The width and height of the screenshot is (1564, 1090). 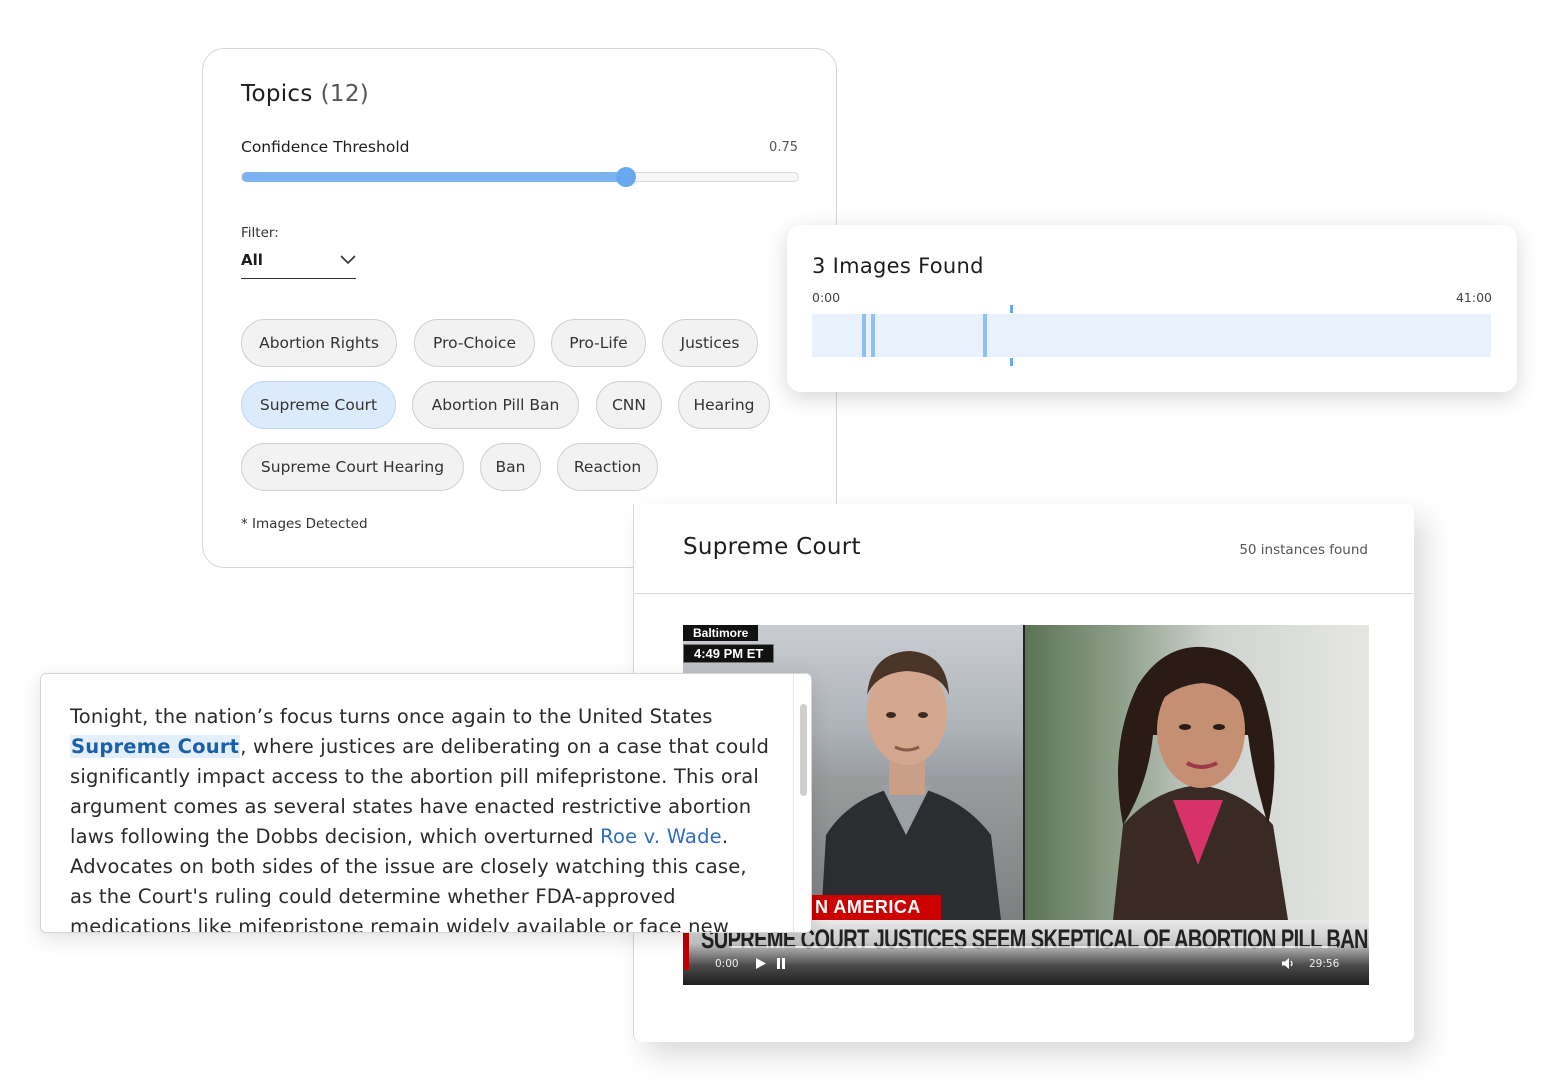 I want to click on timeline-start-time: 0:00, so click(x=826, y=297).